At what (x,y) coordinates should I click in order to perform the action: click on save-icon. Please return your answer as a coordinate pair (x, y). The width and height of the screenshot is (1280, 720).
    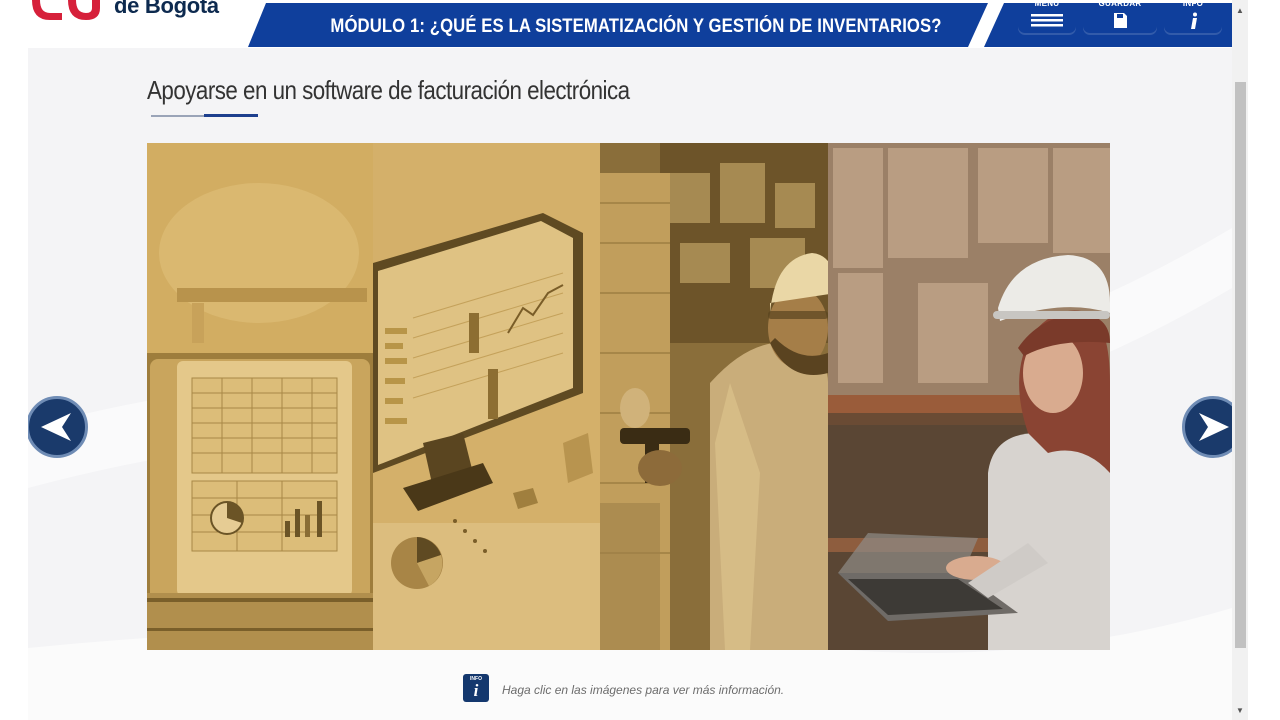
    Looking at the image, I should click on (1120, 20).